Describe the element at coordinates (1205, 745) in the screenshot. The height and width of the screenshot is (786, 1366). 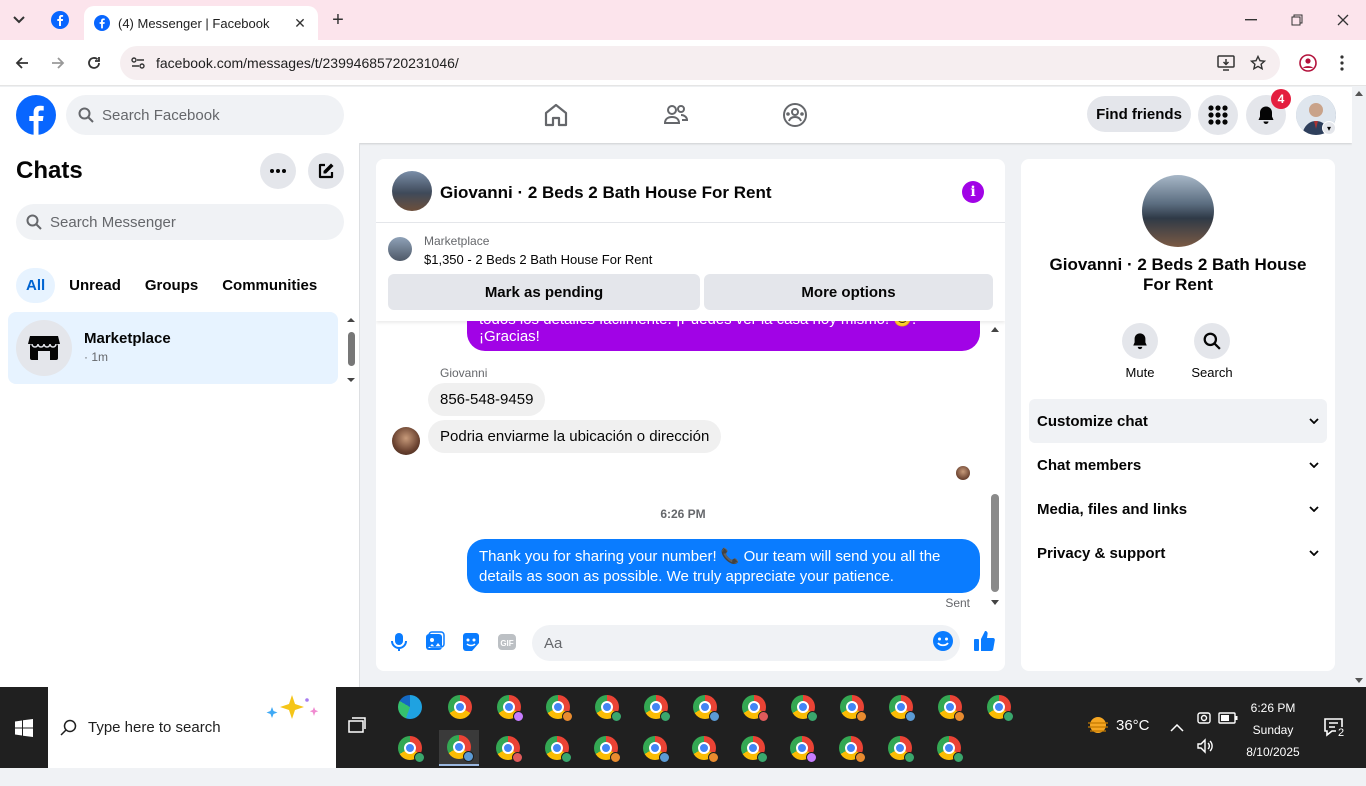
I see `volume-icon` at that location.